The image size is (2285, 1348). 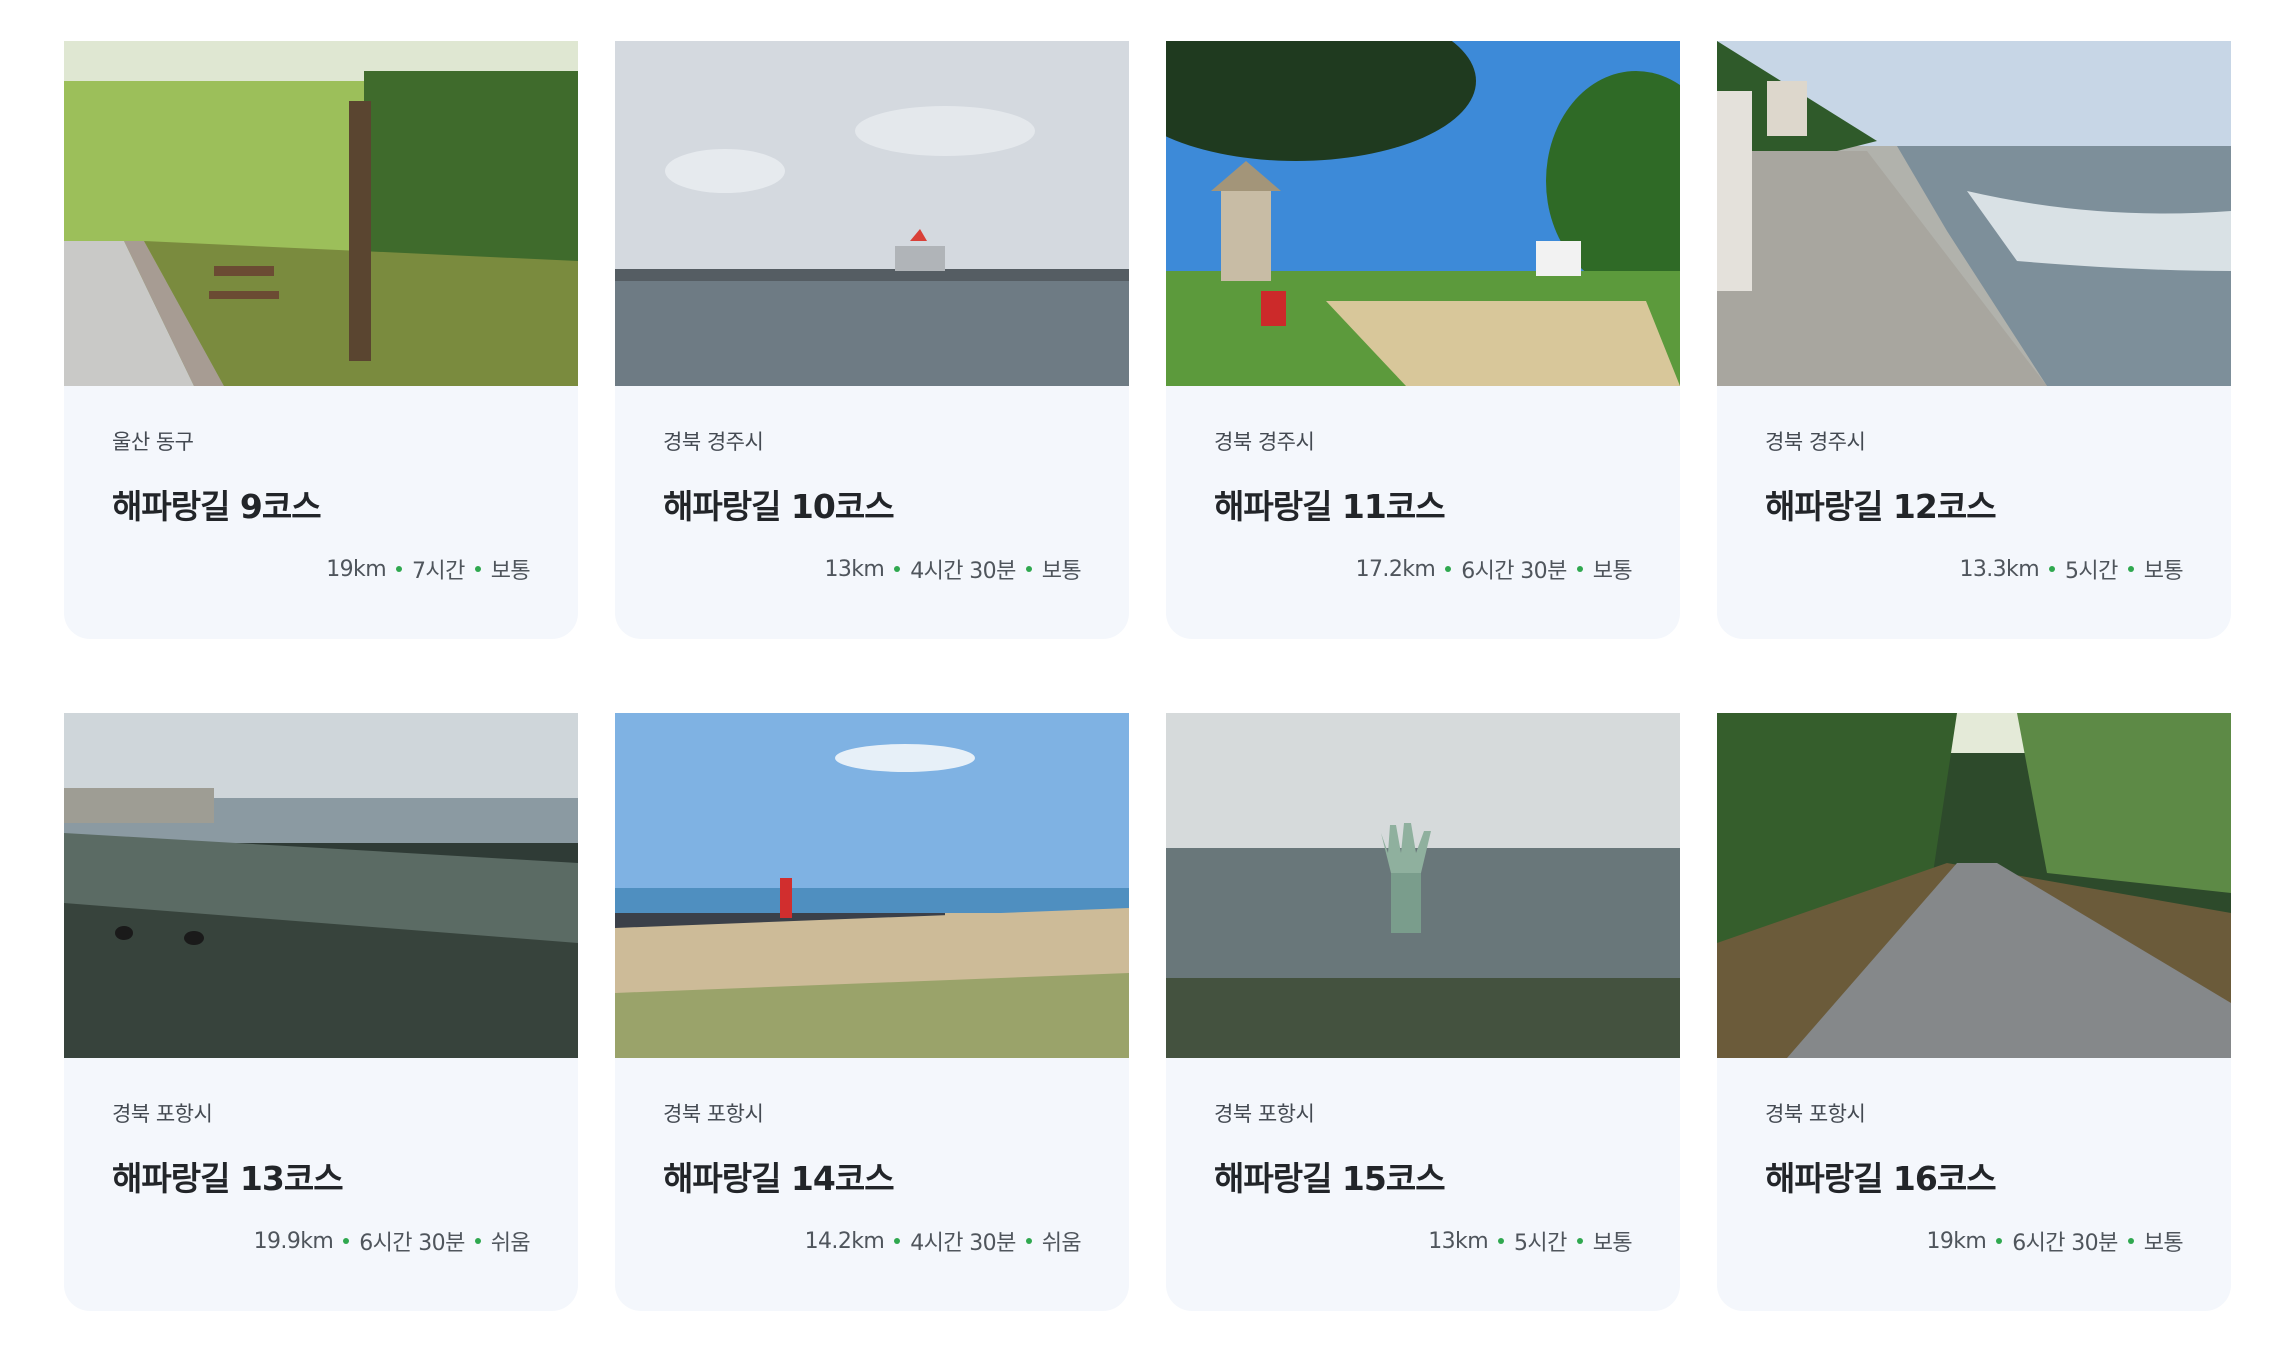 What do you see at coordinates (321, 1176) in the screenshot?
I see `course-title: 해파랑길 13코스` at bounding box center [321, 1176].